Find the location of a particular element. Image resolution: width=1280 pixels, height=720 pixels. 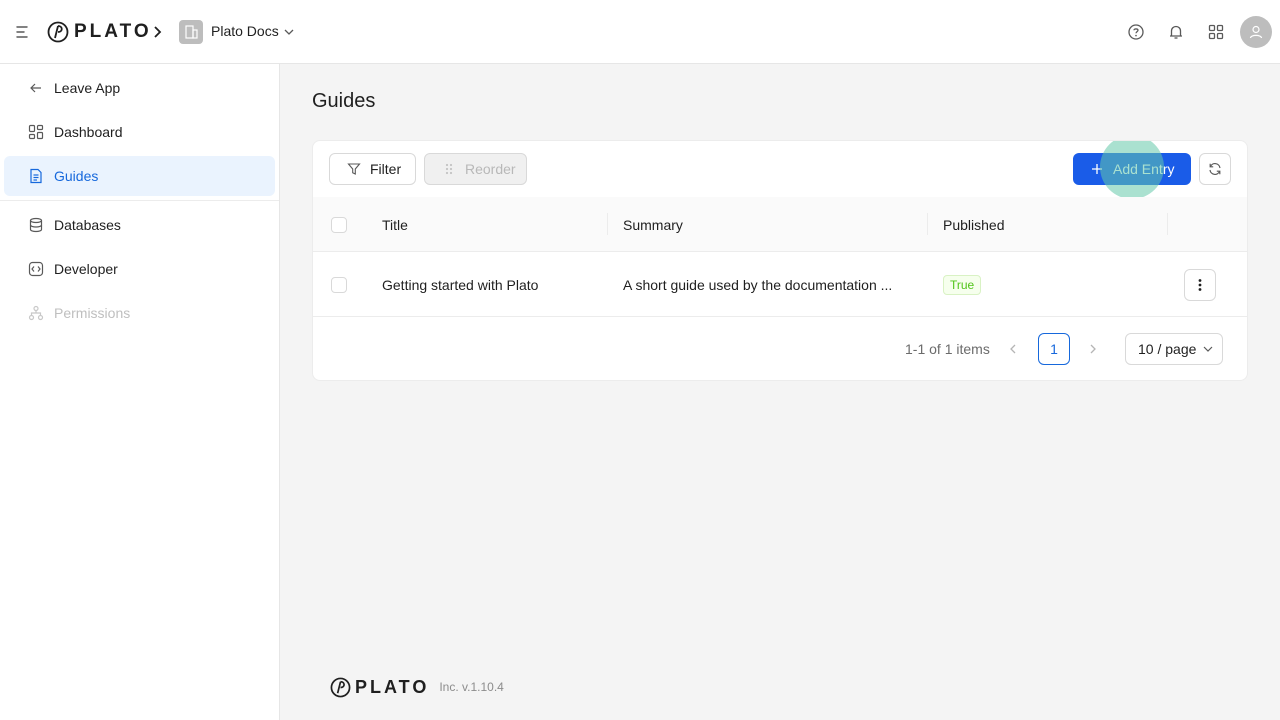

sidebar-item-dashboard: Dashboard is located at coordinates (139, 132).